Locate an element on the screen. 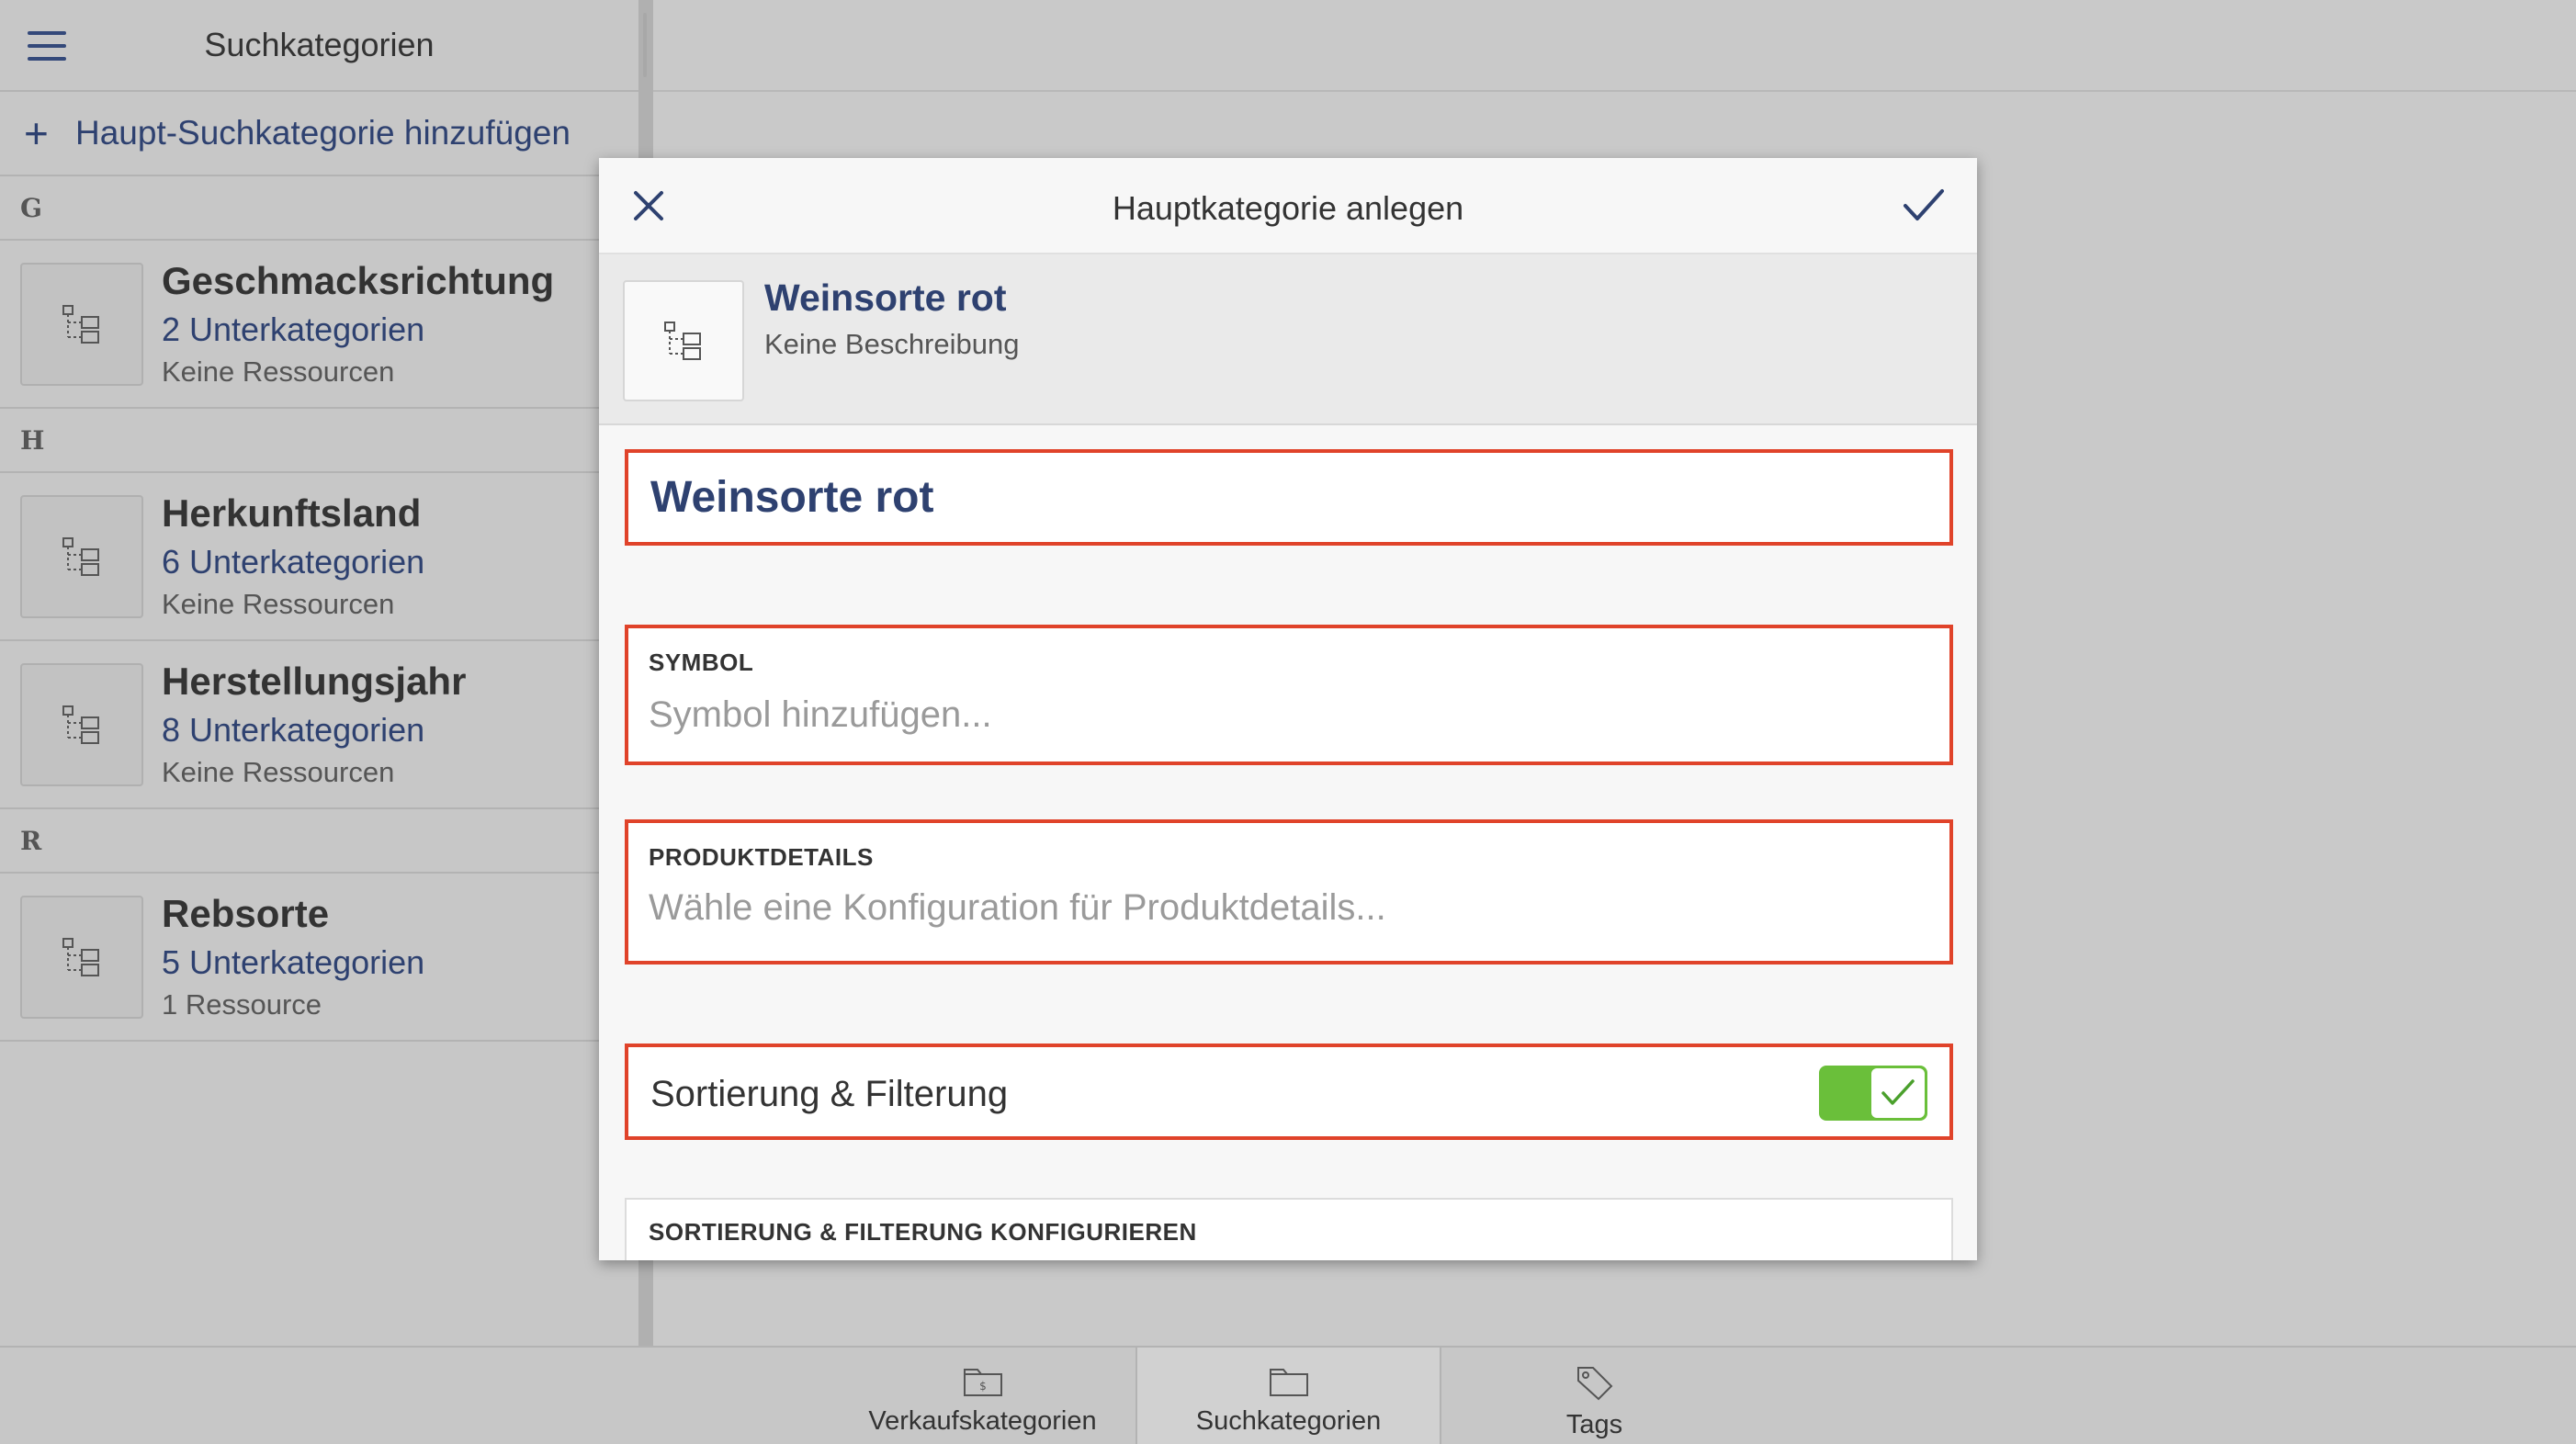 This screenshot has height=1444, width=2576. dialog-header: Hauptkategorie anlegen is located at coordinates (1288, 206).